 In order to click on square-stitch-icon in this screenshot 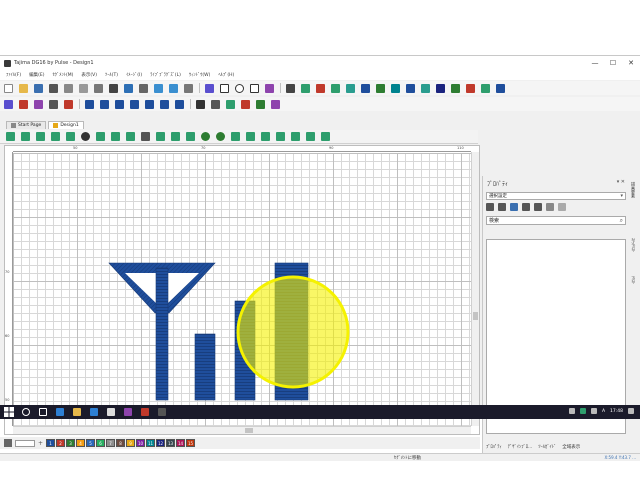, I will do `click(365, 88)`.